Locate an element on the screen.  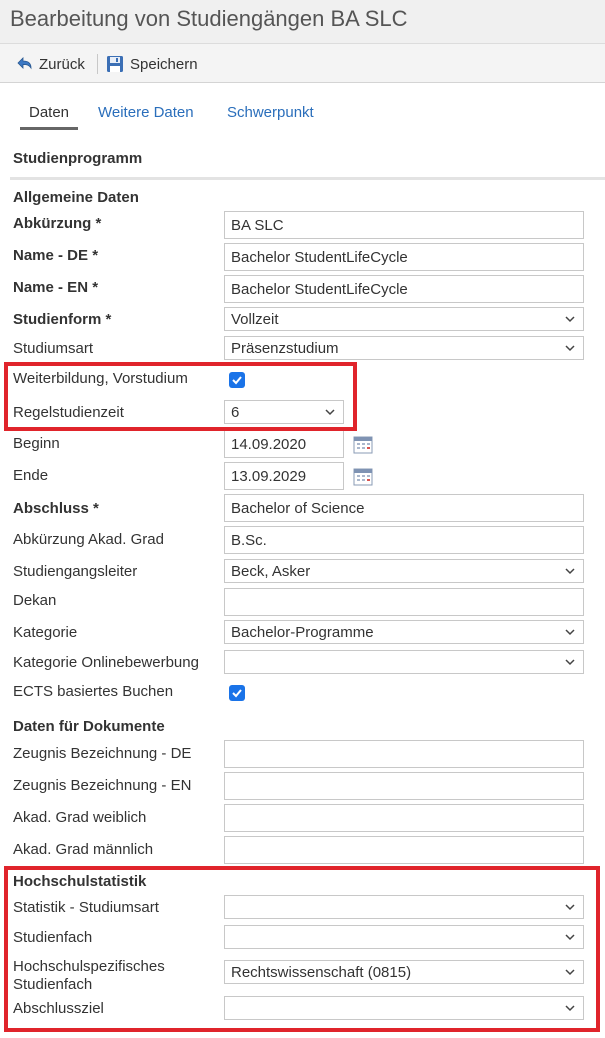
ende-label: Ende is located at coordinates (31, 475).